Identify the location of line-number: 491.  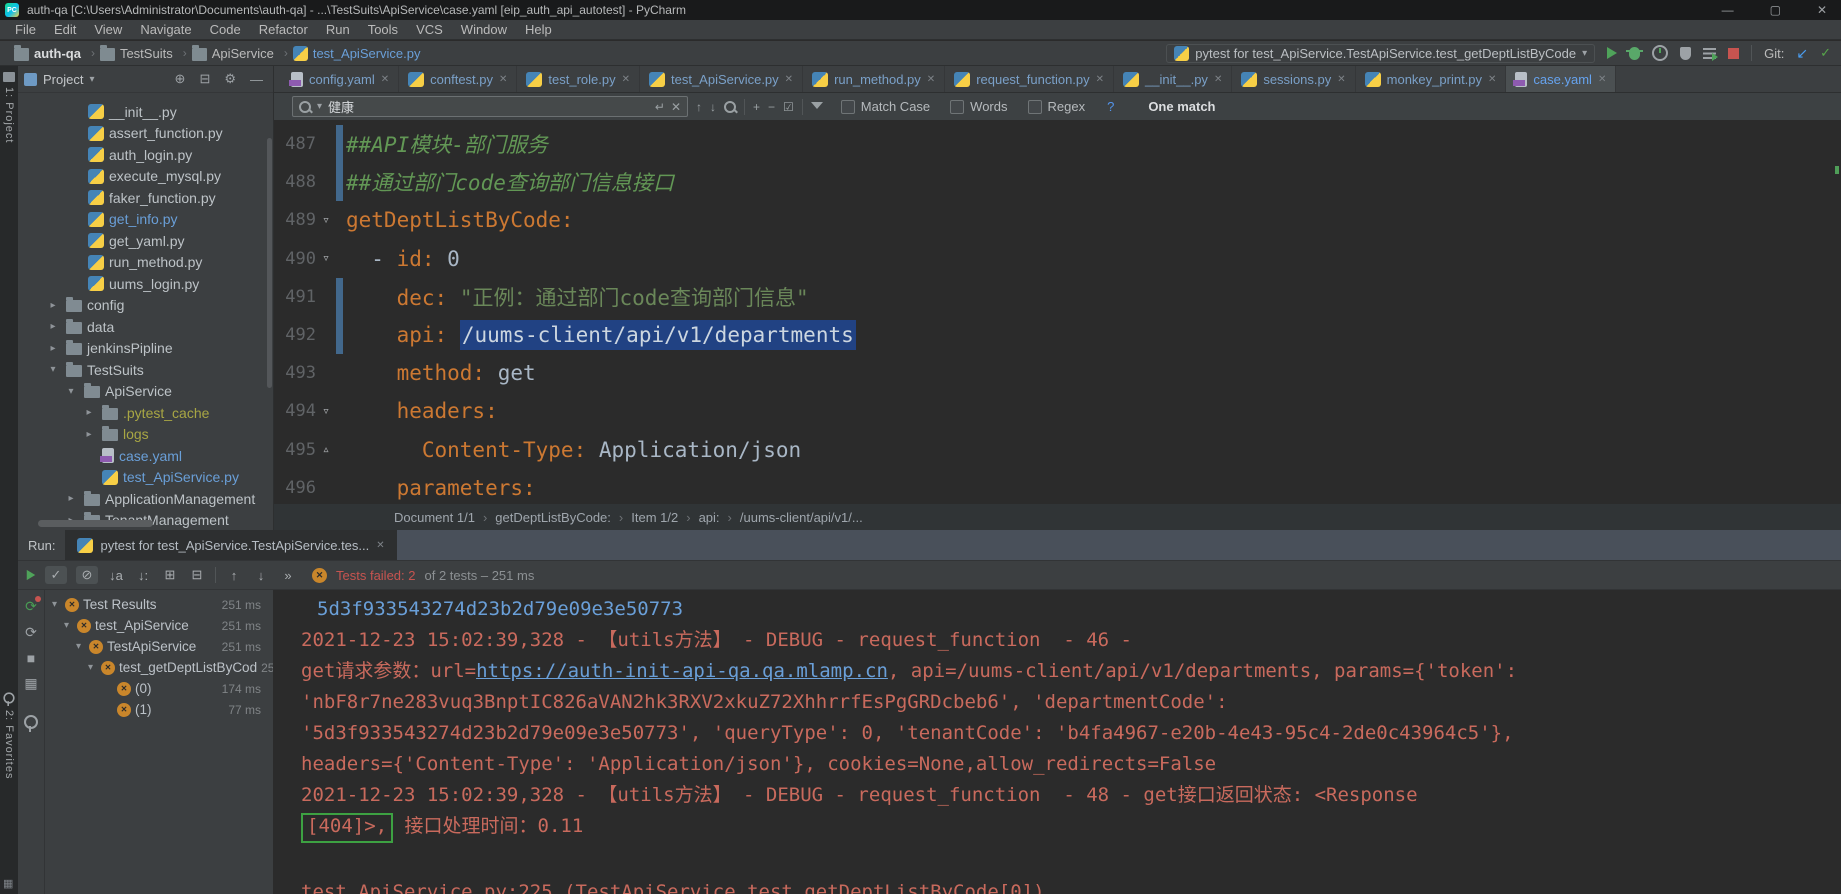
(295, 297).